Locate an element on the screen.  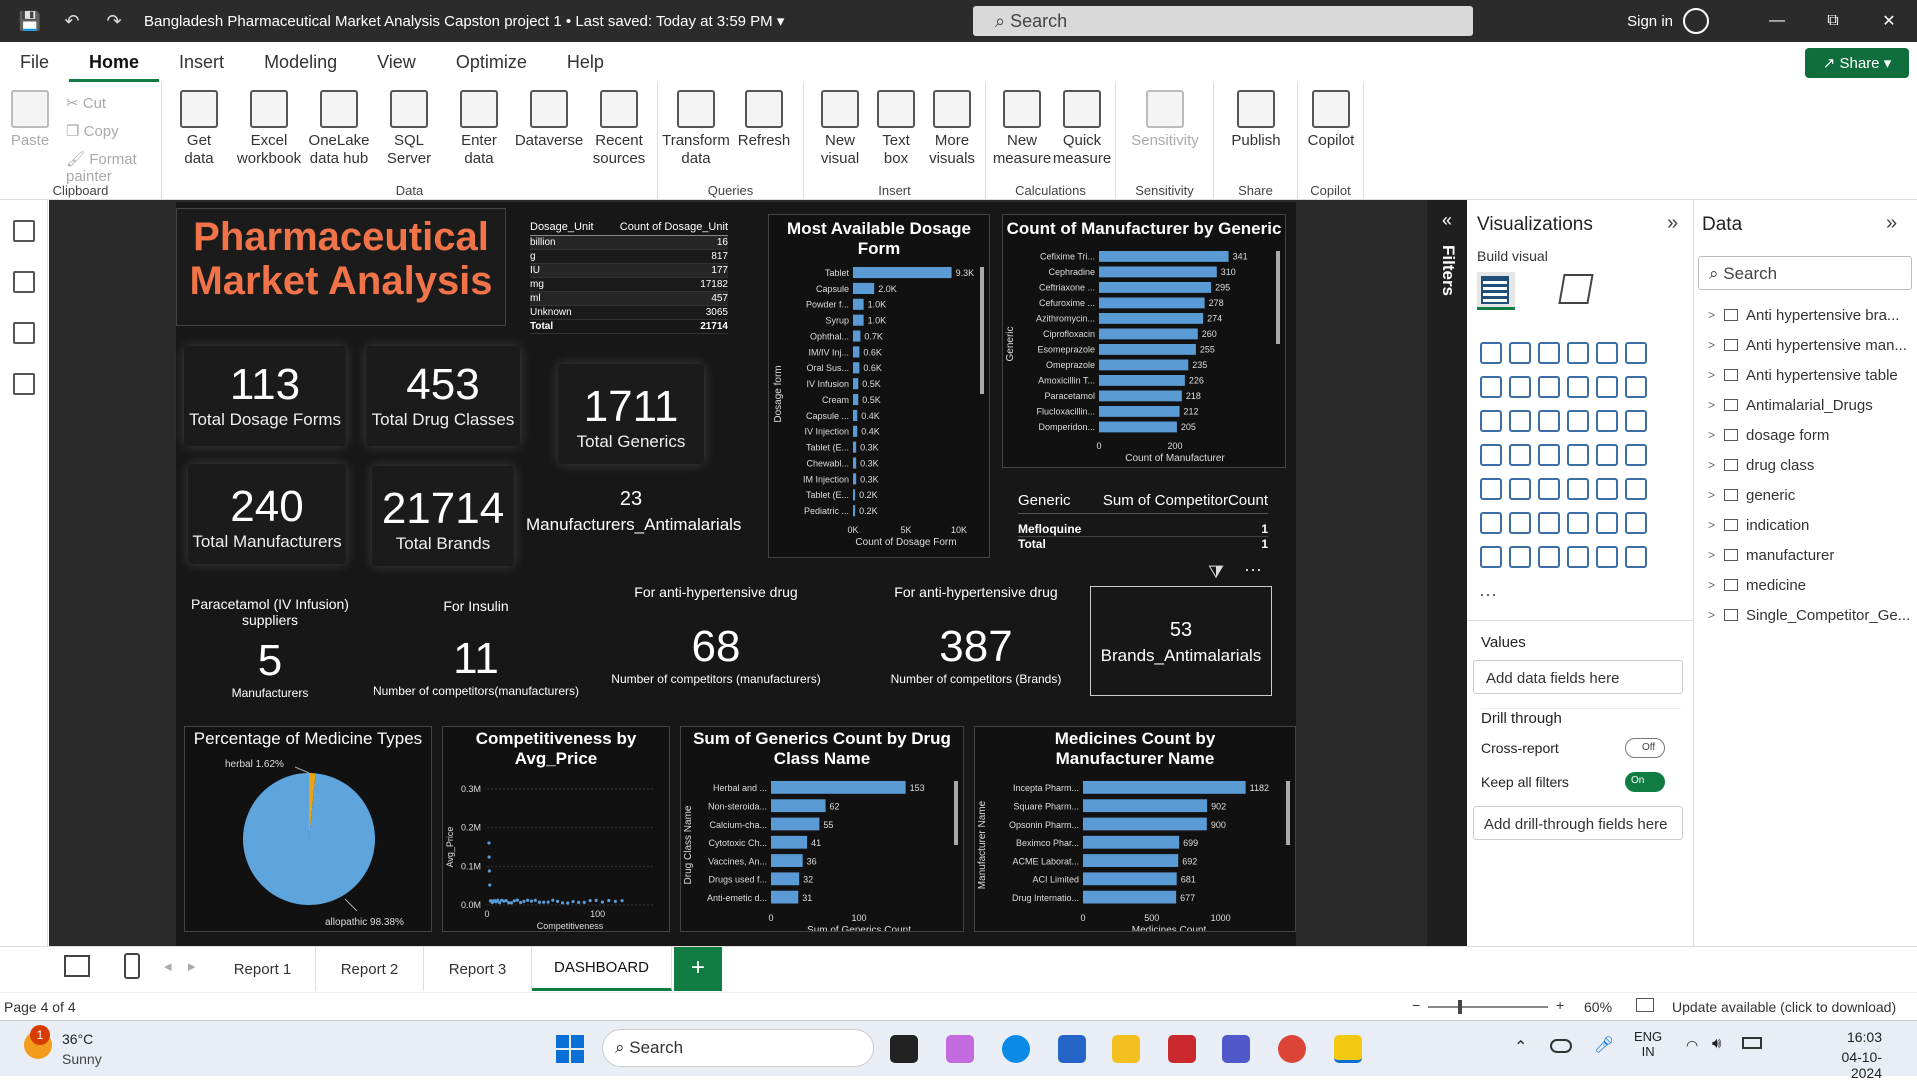
tab-dashboard: DASHBOARD is located at coordinates (602, 969).